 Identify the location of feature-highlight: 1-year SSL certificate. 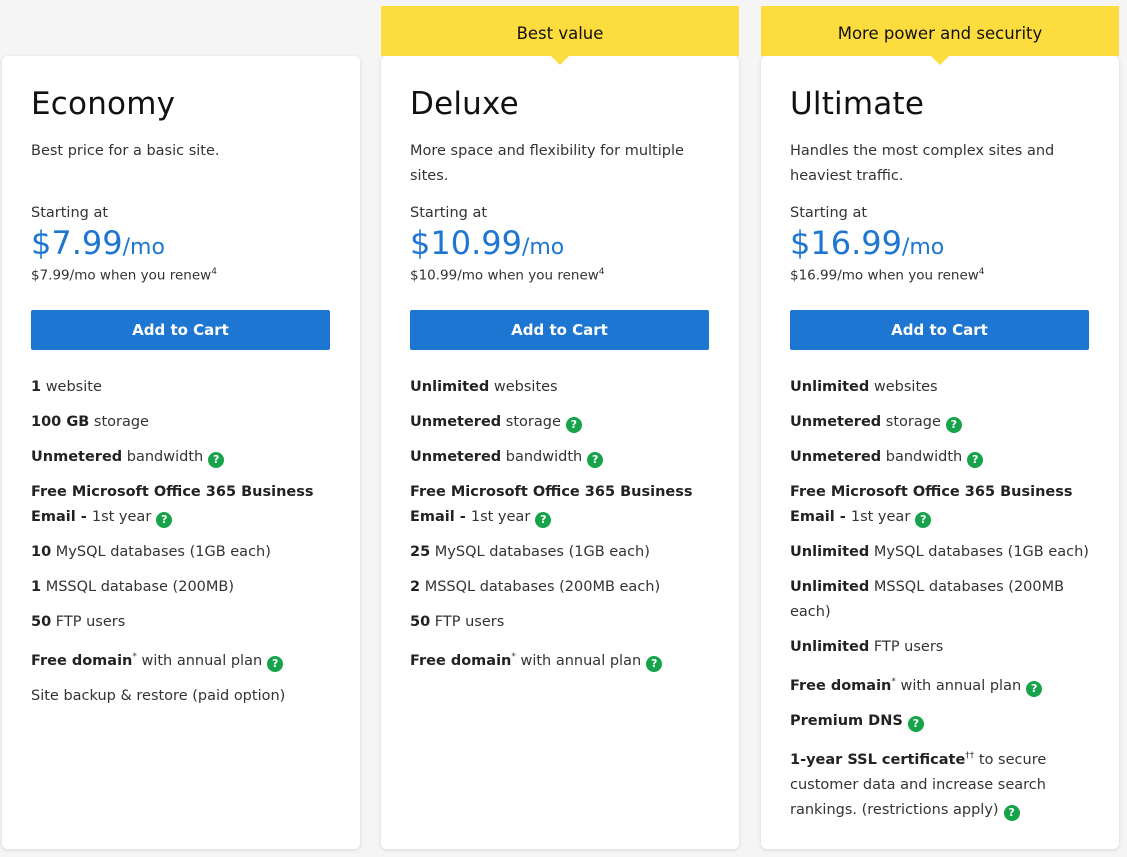
(878, 759).